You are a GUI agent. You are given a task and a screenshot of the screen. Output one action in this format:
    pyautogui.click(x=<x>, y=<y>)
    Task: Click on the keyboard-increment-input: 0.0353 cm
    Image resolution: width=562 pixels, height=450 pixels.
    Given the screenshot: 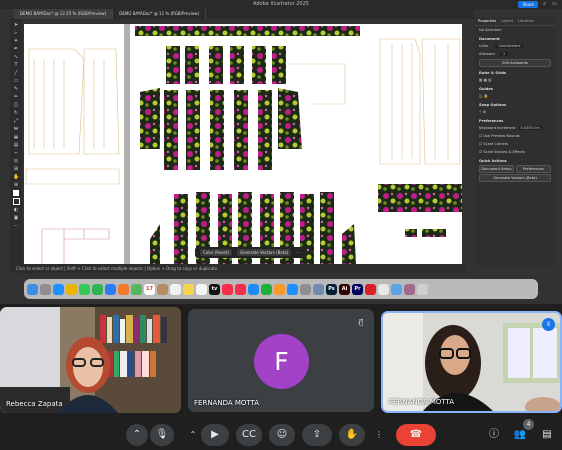 What is the action you would take?
    pyautogui.click(x=530, y=128)
    